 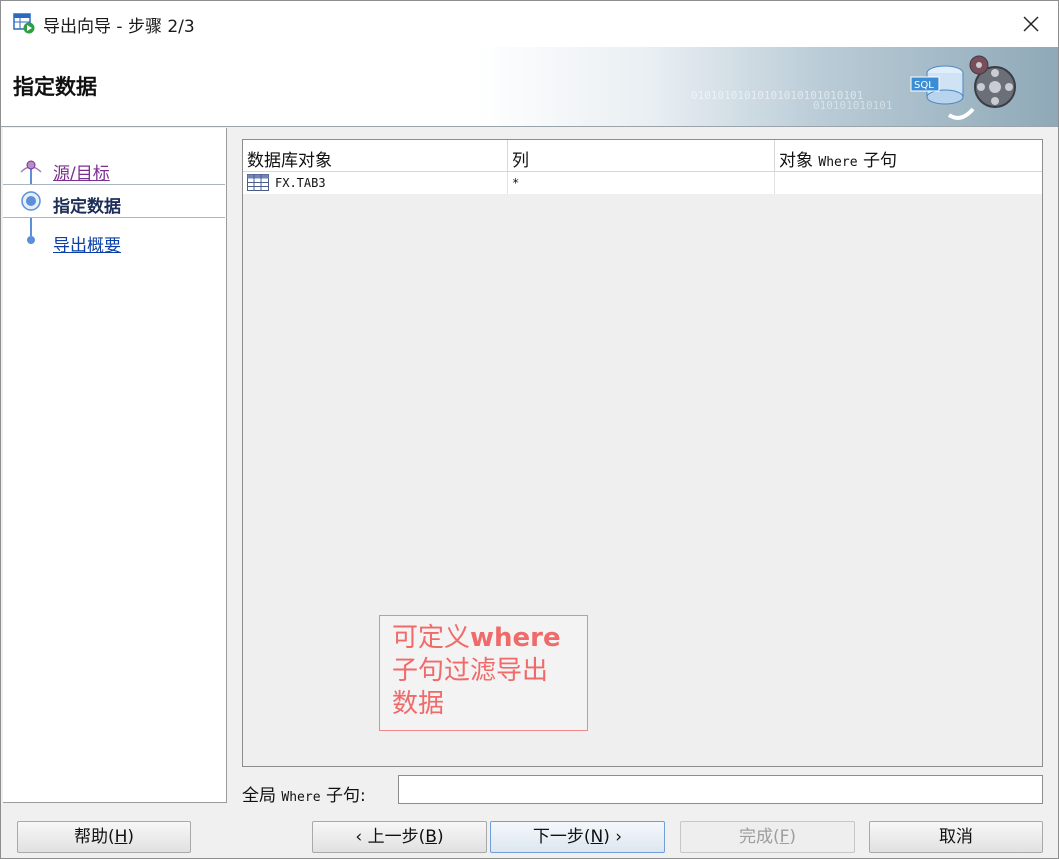 I want to click on annotation-callout: 可定义where 子句过滤导出 数据, so click(x=483, y=673).